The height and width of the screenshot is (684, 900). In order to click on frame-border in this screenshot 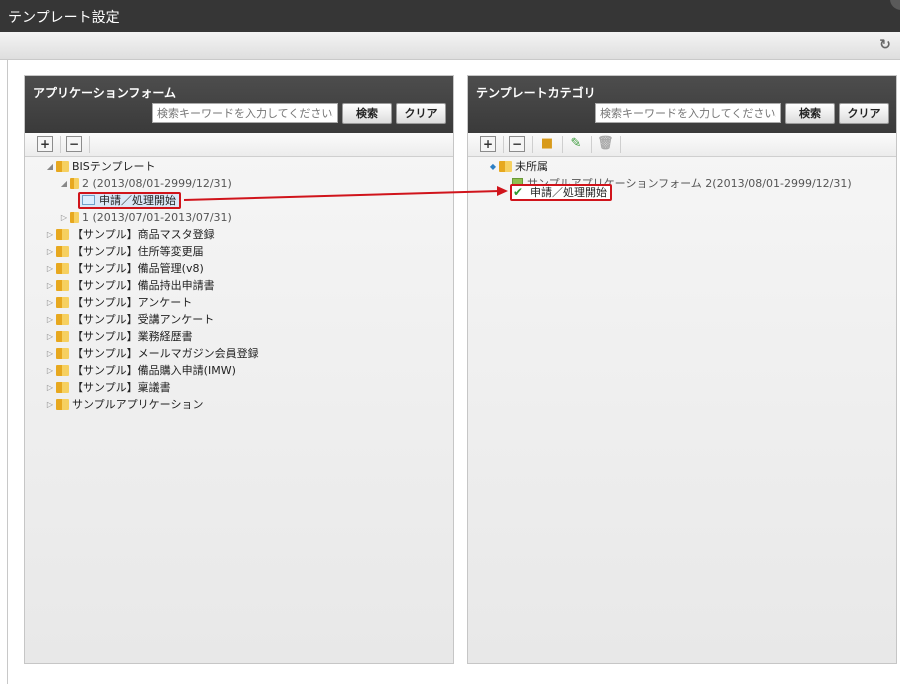, I will do `click(7, 372)`.